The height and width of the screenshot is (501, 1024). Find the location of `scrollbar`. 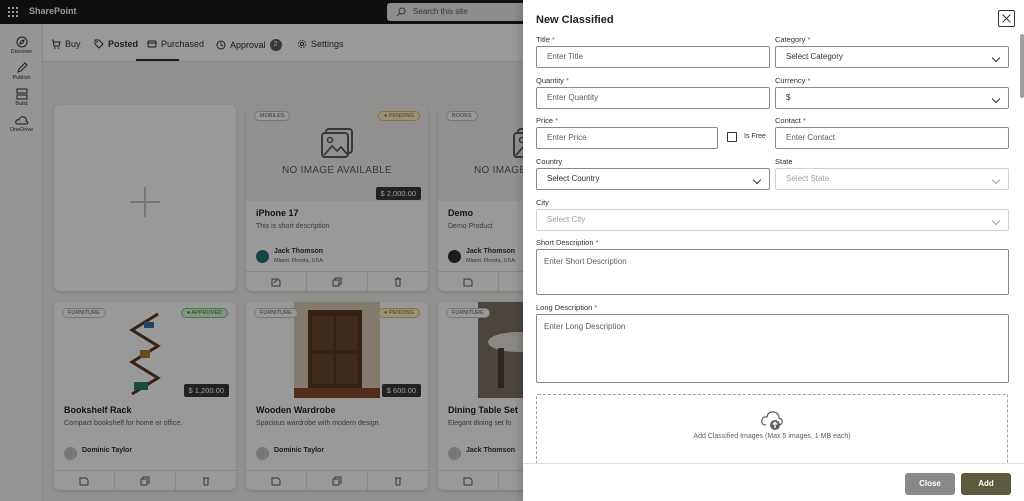

scrollbar is located at coordinates (1022, 66).